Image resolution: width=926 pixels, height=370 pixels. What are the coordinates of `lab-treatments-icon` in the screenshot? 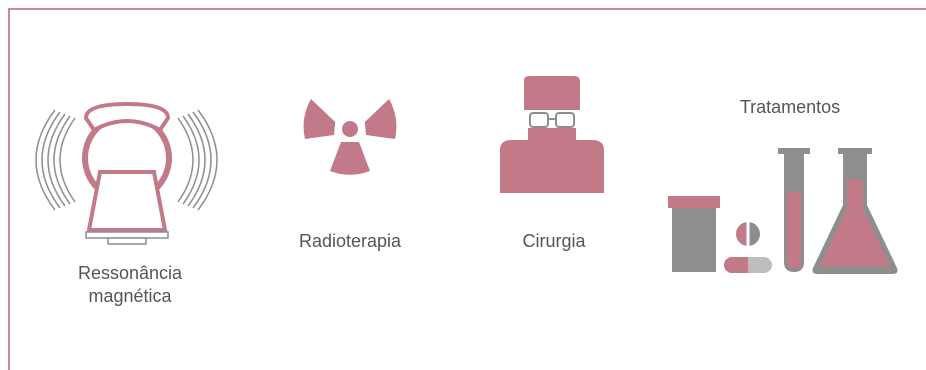 It's located at (783, 211).